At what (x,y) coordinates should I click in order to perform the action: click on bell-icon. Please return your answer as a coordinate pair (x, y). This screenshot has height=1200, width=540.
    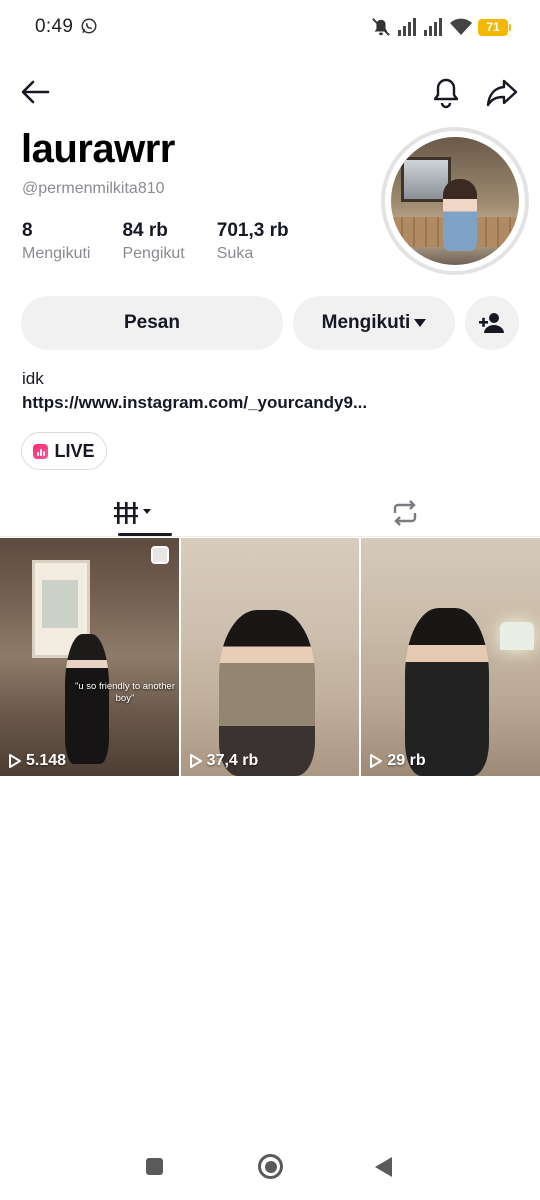
    Looking at the image, I should click on (446, 92).